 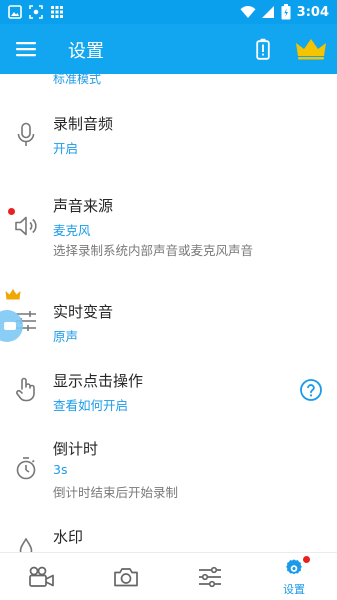 I want to click on camera-icon, so click(x=126, y=577).